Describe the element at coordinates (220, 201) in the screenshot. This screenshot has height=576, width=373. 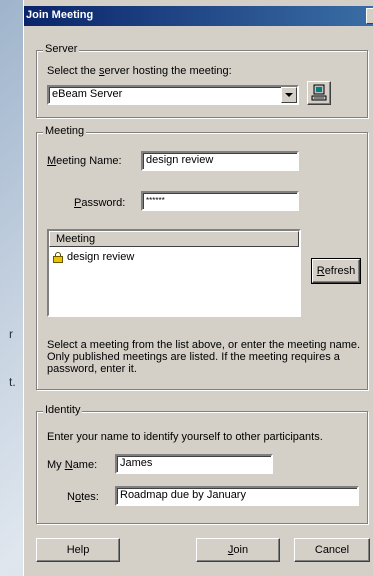
I see `password-input: ******` at that location.